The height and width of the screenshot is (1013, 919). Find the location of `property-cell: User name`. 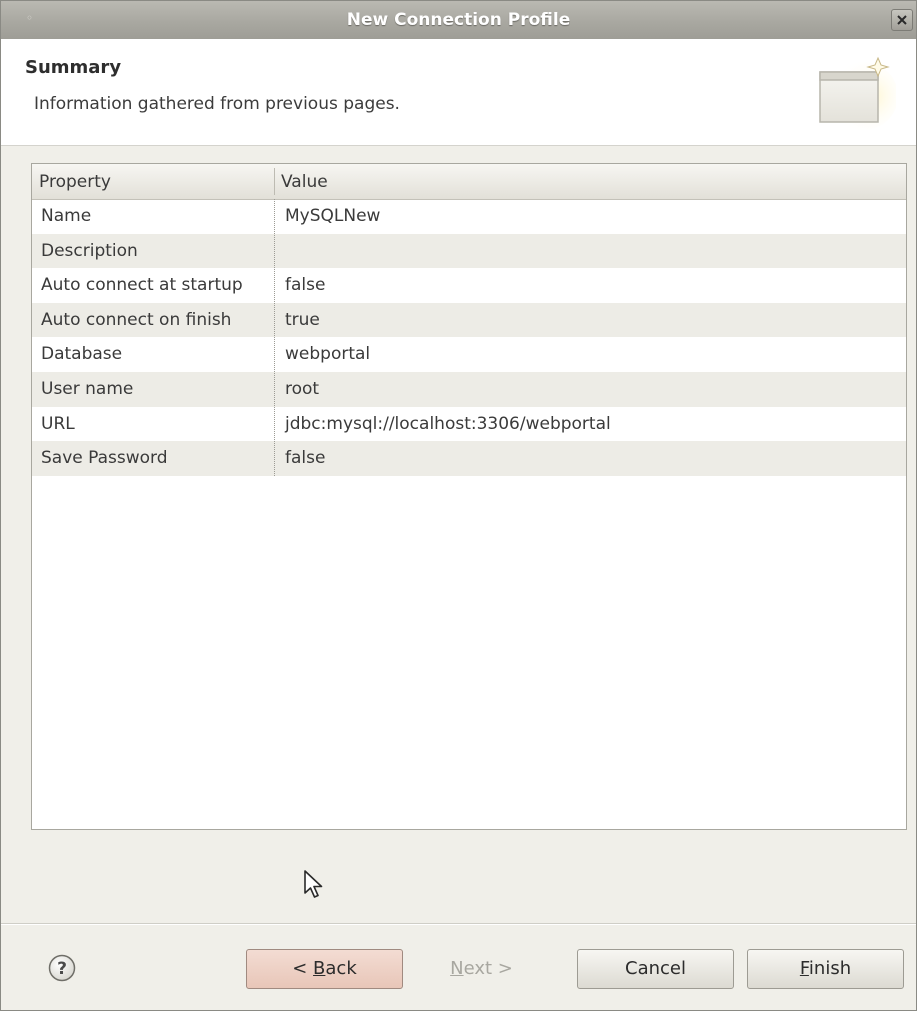

property-cell: User name is located at coordinates (87, 388).